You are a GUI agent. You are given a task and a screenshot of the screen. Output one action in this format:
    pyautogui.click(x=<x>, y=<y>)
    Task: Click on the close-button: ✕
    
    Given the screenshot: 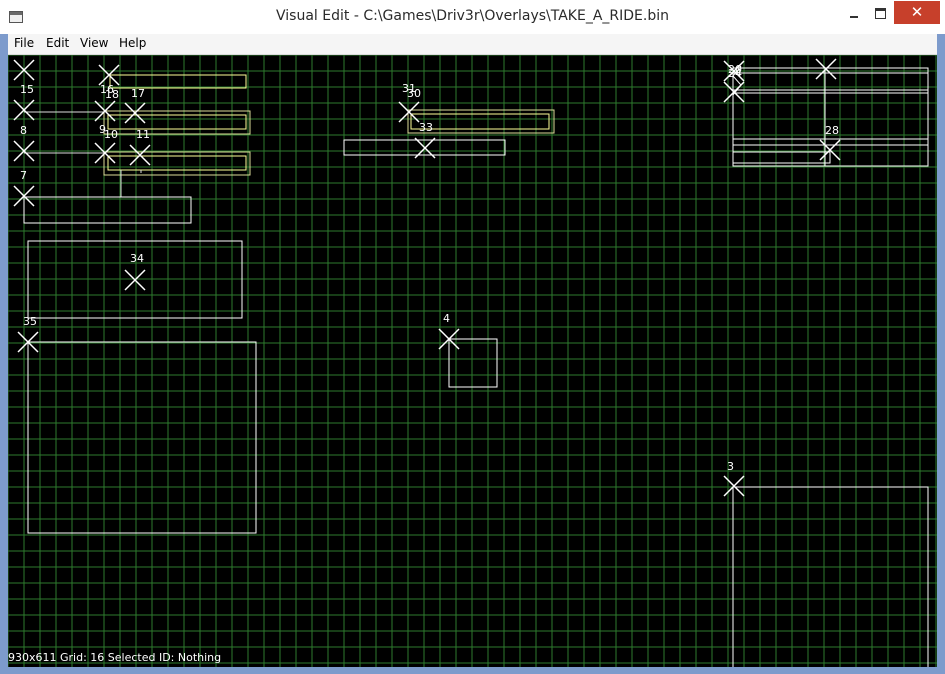 What is the action you would take?
    pyautogui.click(x=917, y=12)
    